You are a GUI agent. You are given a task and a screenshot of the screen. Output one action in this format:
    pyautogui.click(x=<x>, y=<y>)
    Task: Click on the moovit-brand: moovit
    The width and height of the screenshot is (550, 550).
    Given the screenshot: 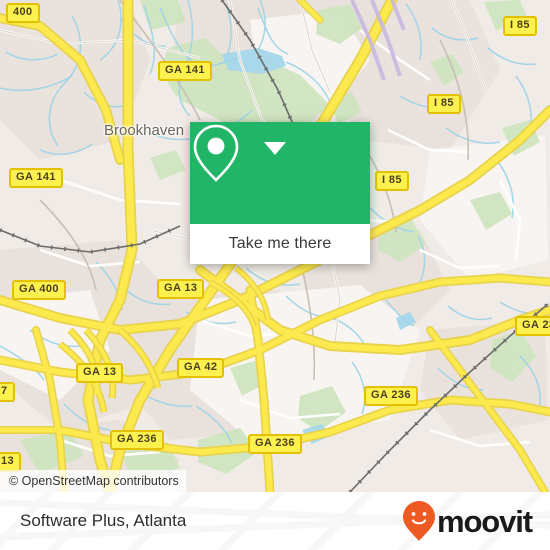 What is the action you would take?
    pyautogui.click(x=467, y=521)
    